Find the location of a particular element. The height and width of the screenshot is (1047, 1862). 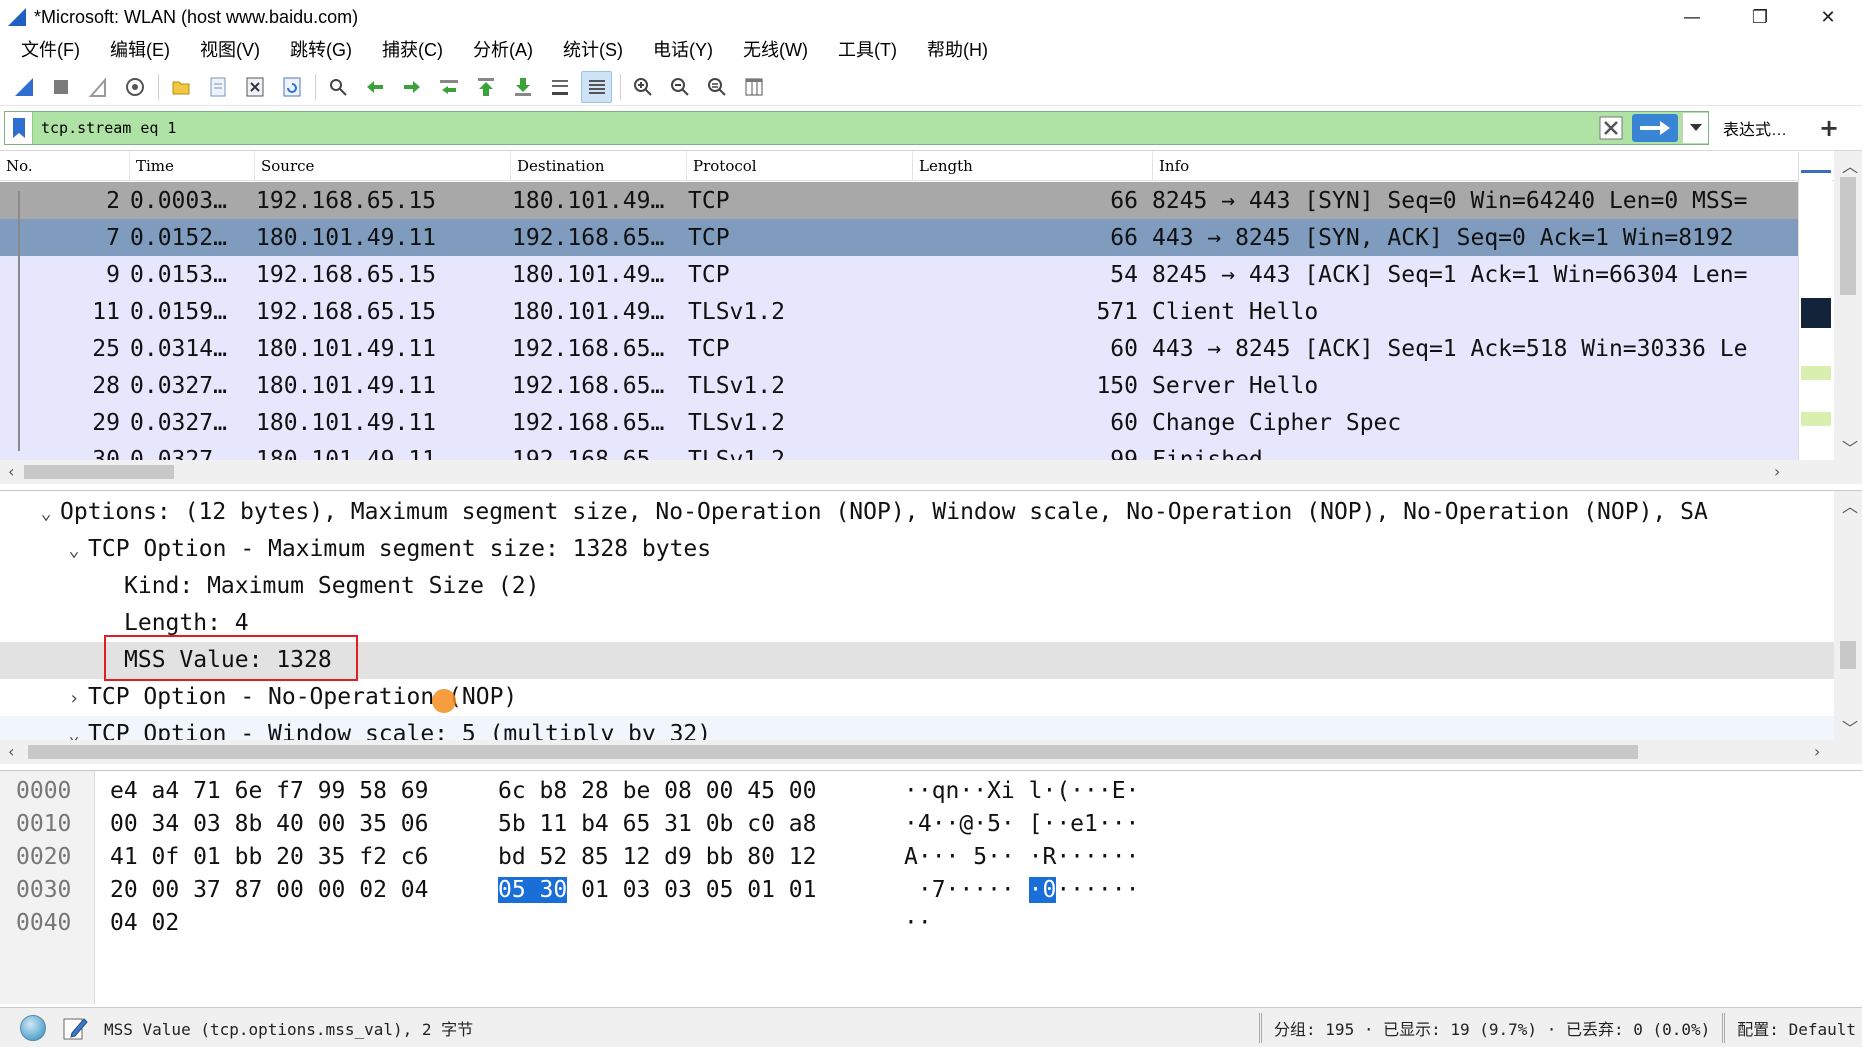

filter-bookmark-button is located at coordinates (19, 128).